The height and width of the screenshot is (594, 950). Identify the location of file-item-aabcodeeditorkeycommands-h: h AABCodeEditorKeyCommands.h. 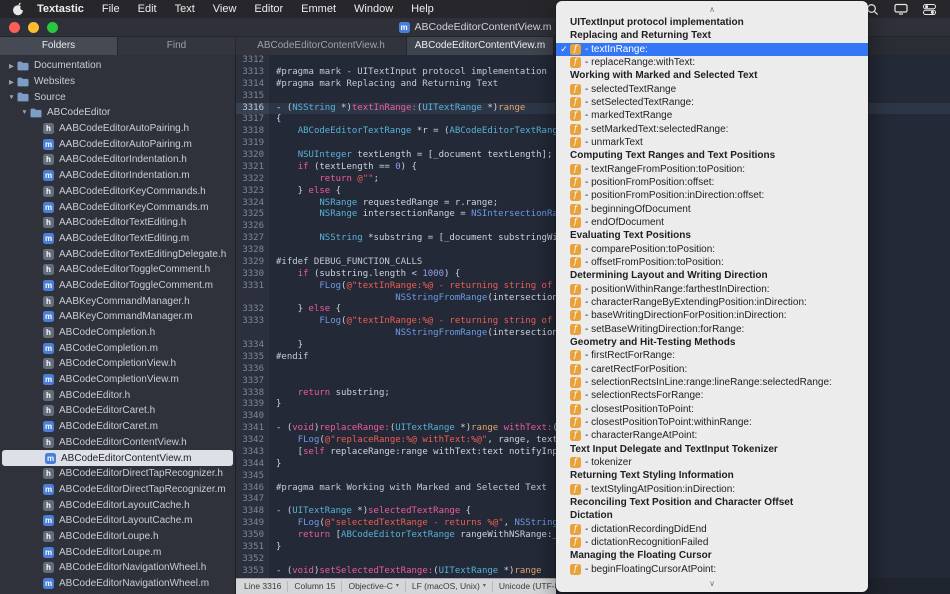
(117, 192).